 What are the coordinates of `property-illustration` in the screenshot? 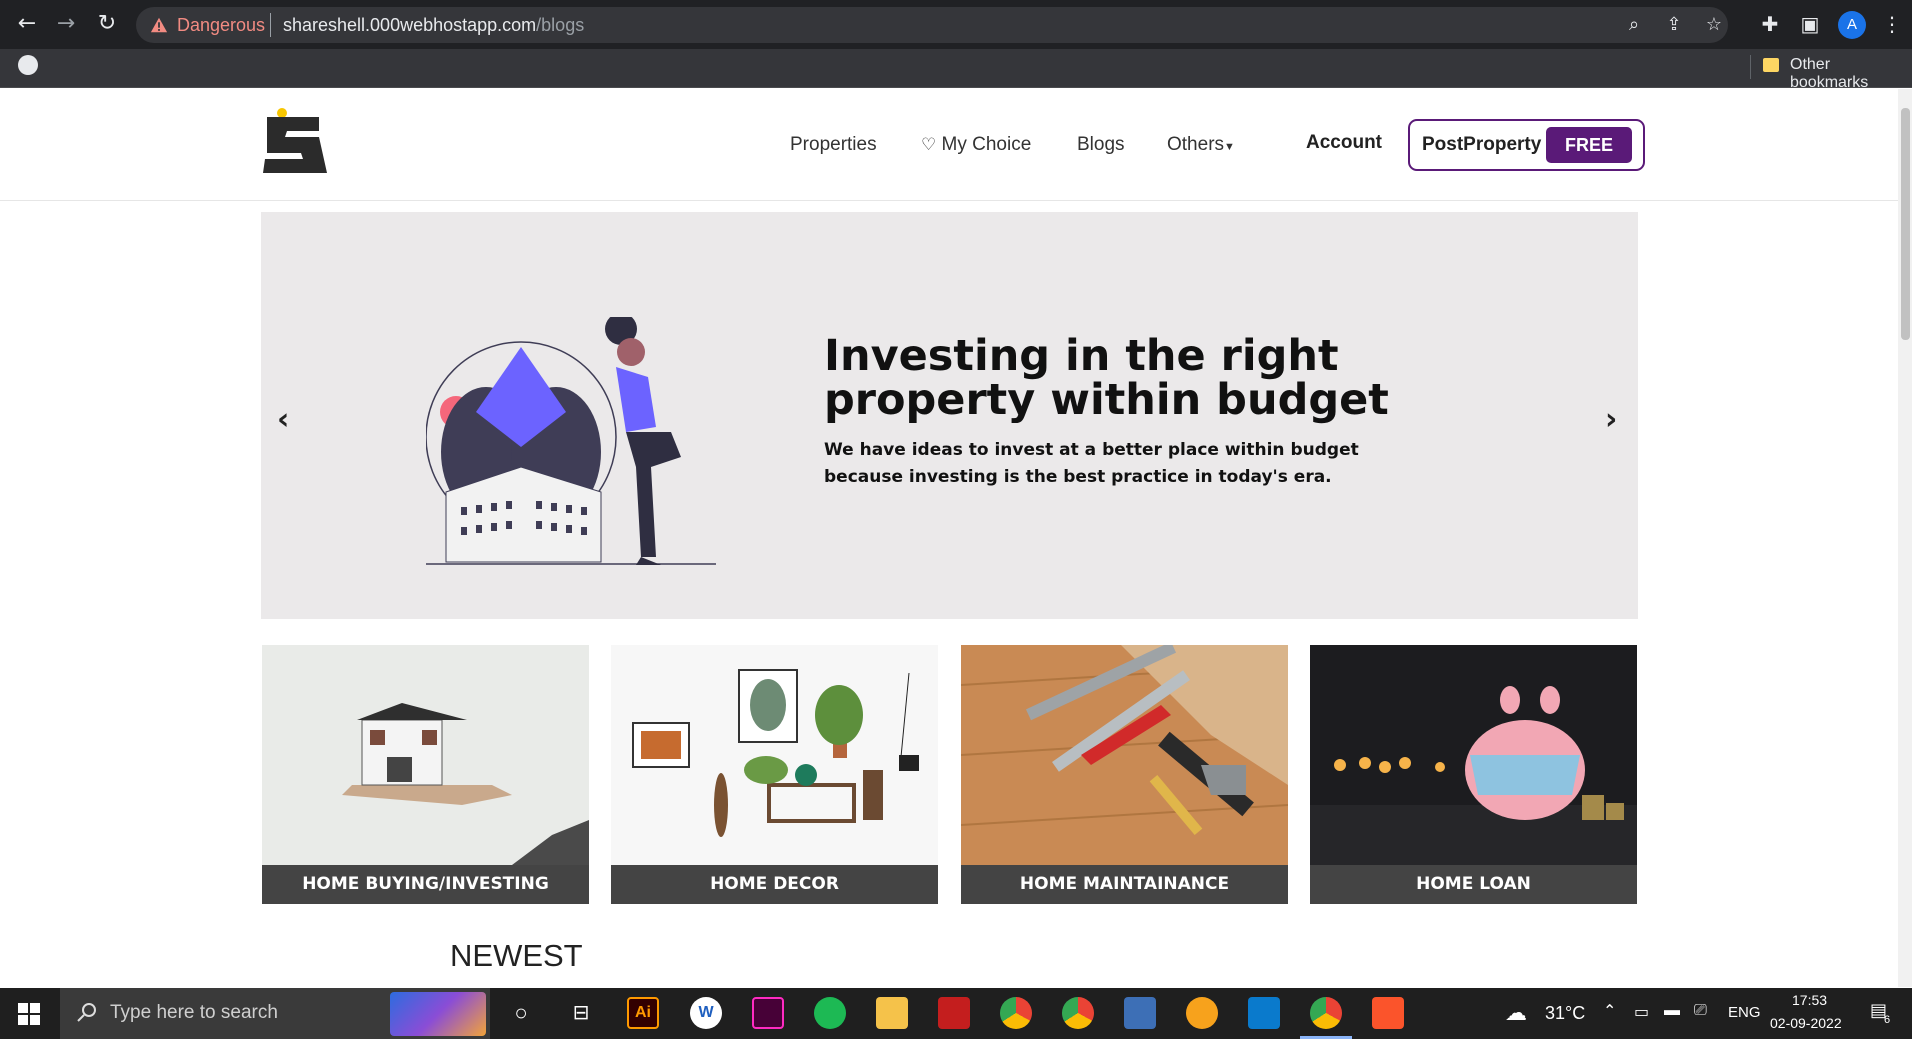 It's located at (571, 441).